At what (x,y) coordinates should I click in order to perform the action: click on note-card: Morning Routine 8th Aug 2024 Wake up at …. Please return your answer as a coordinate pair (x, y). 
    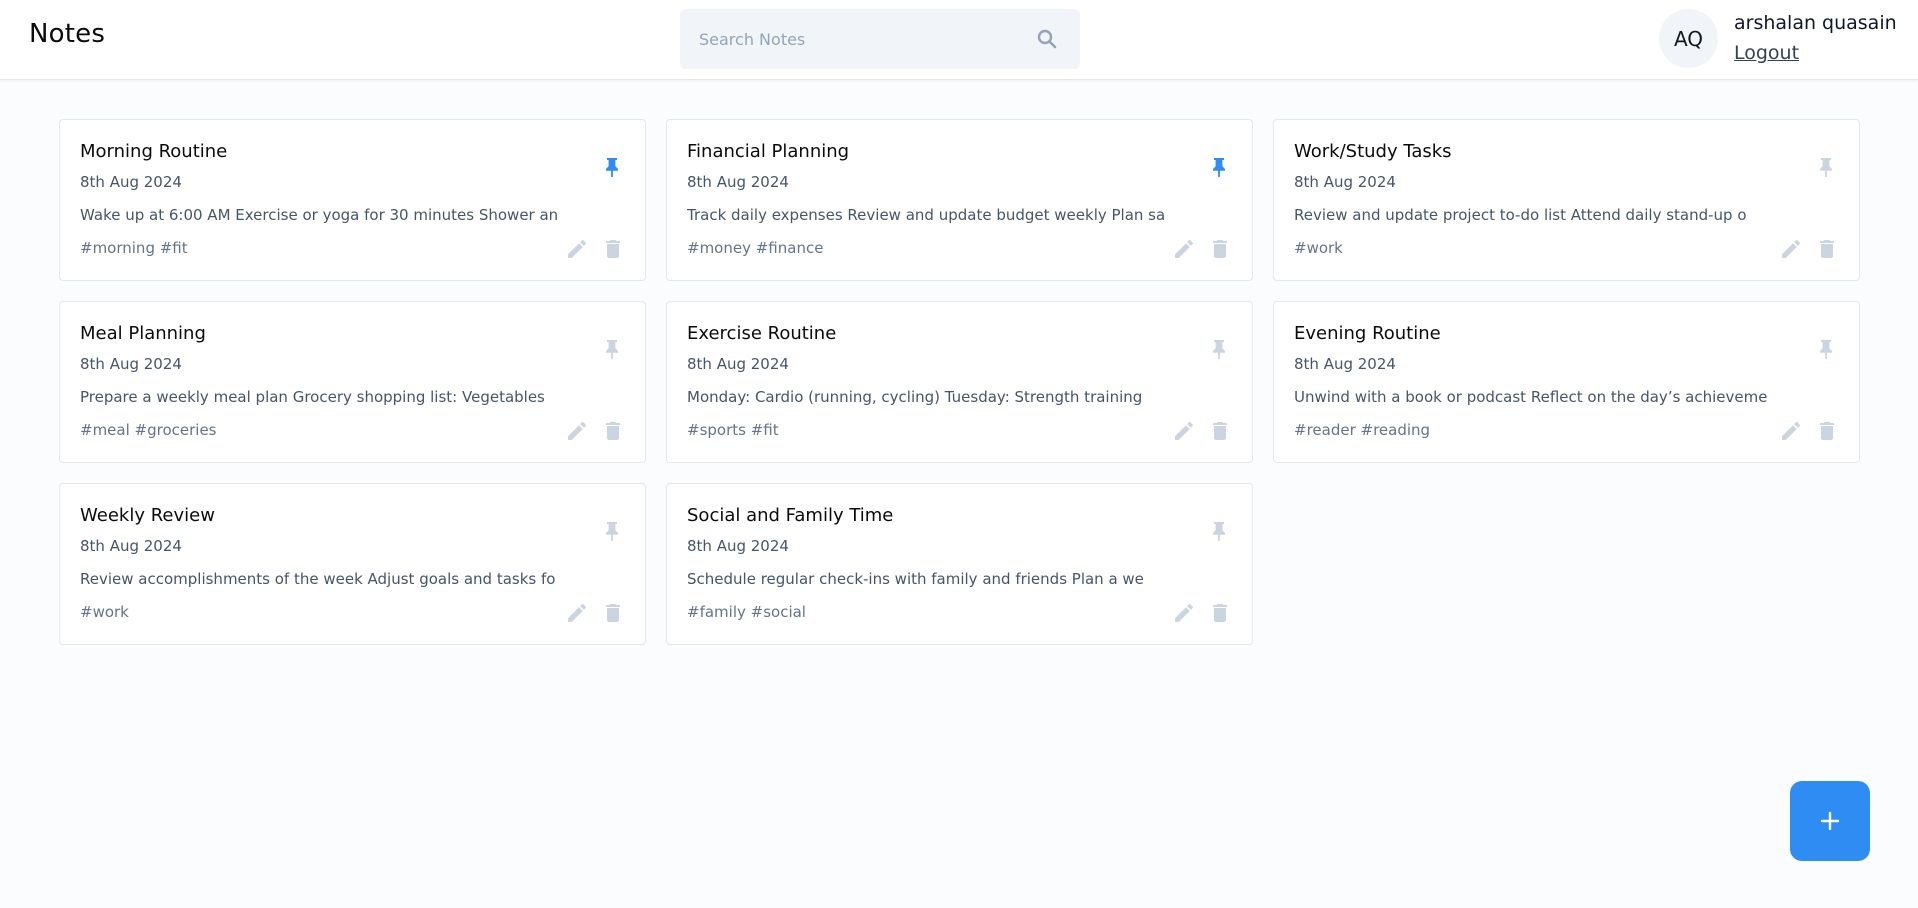
    Looking at the image, I should click on (352, 200).